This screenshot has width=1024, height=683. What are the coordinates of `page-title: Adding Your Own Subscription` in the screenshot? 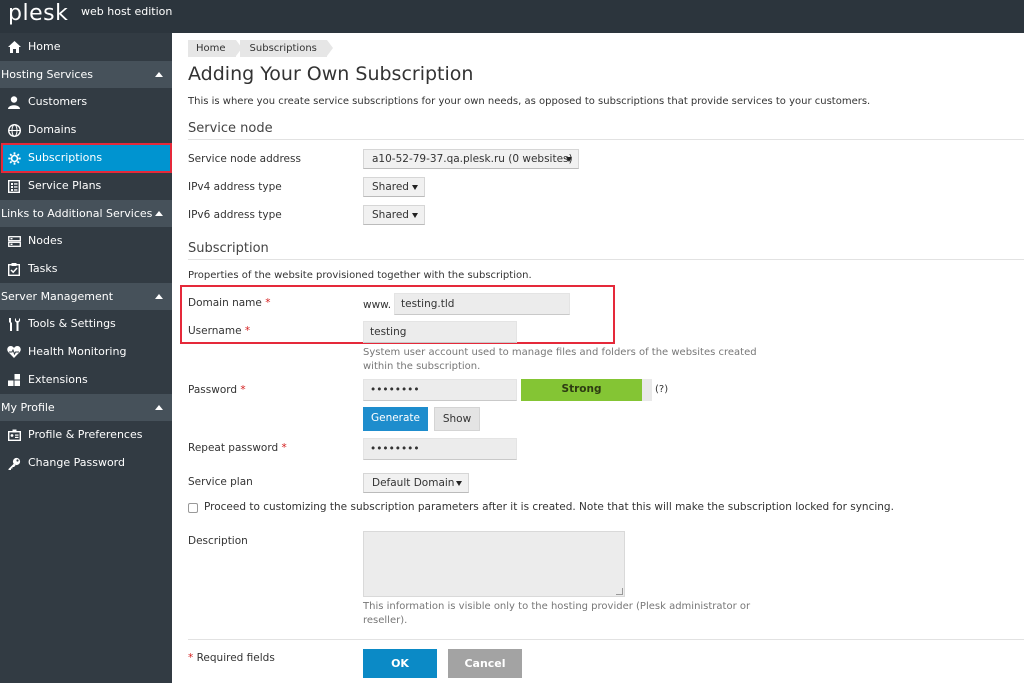 It's located at (331, 74).